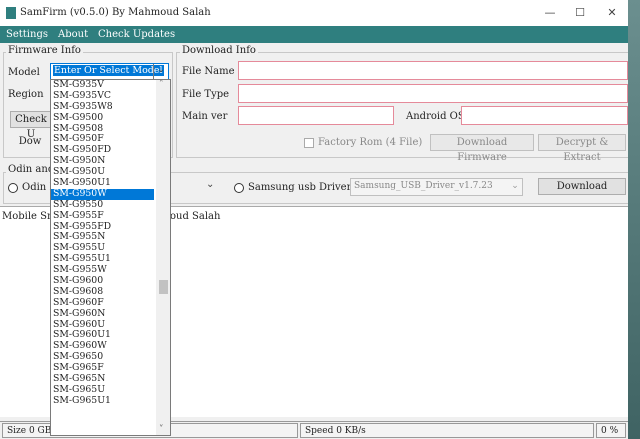  I want to click on model-list-item: SM-G935VC, so click(102, 96).